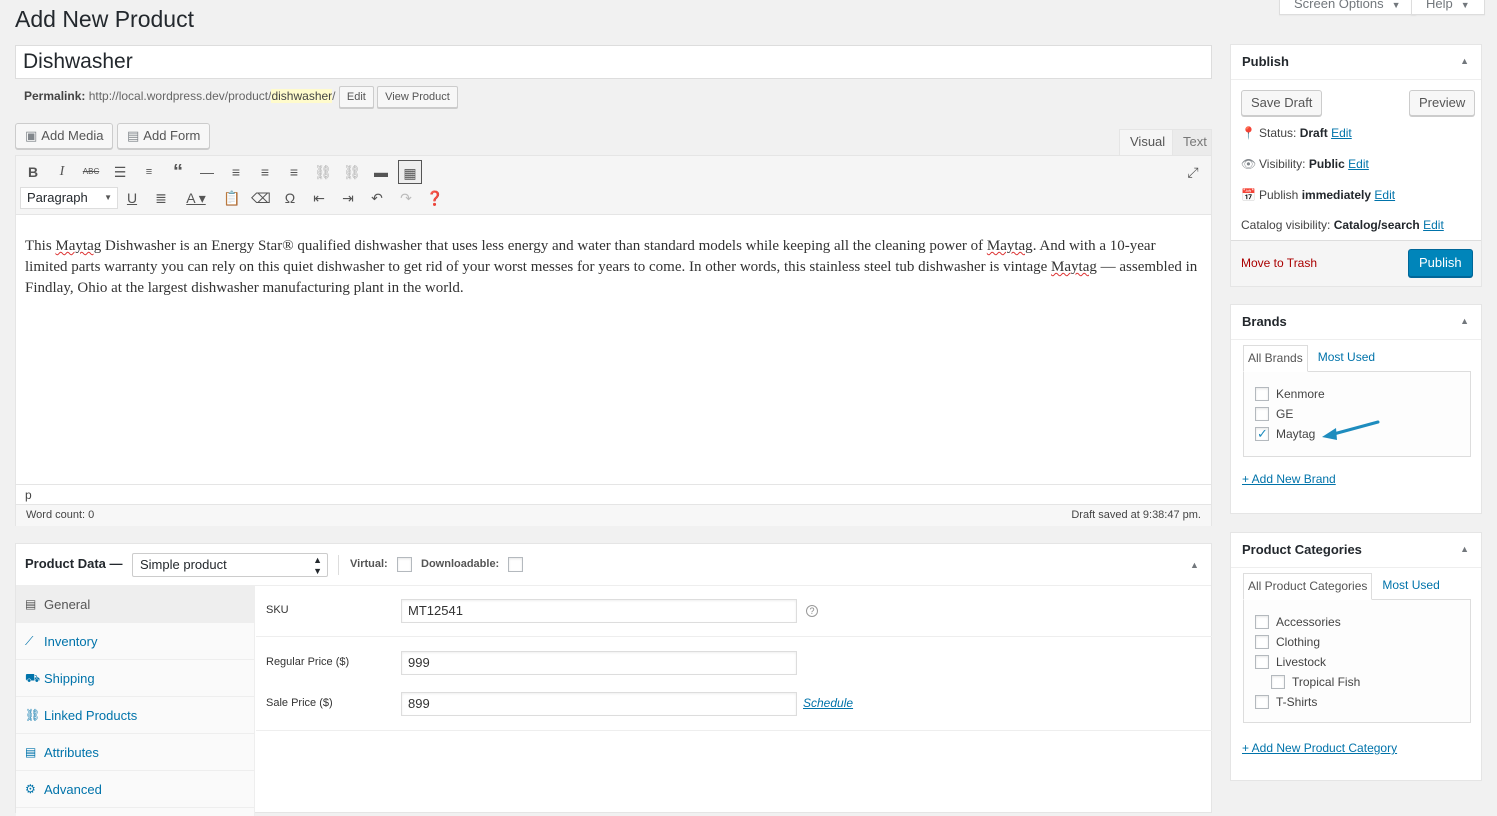 The height and width of the screenshot is (816, 1497). Describe the element at coordinates (319, 198) in the screenshot. I see `outdent-icon: ⇤` at that location.